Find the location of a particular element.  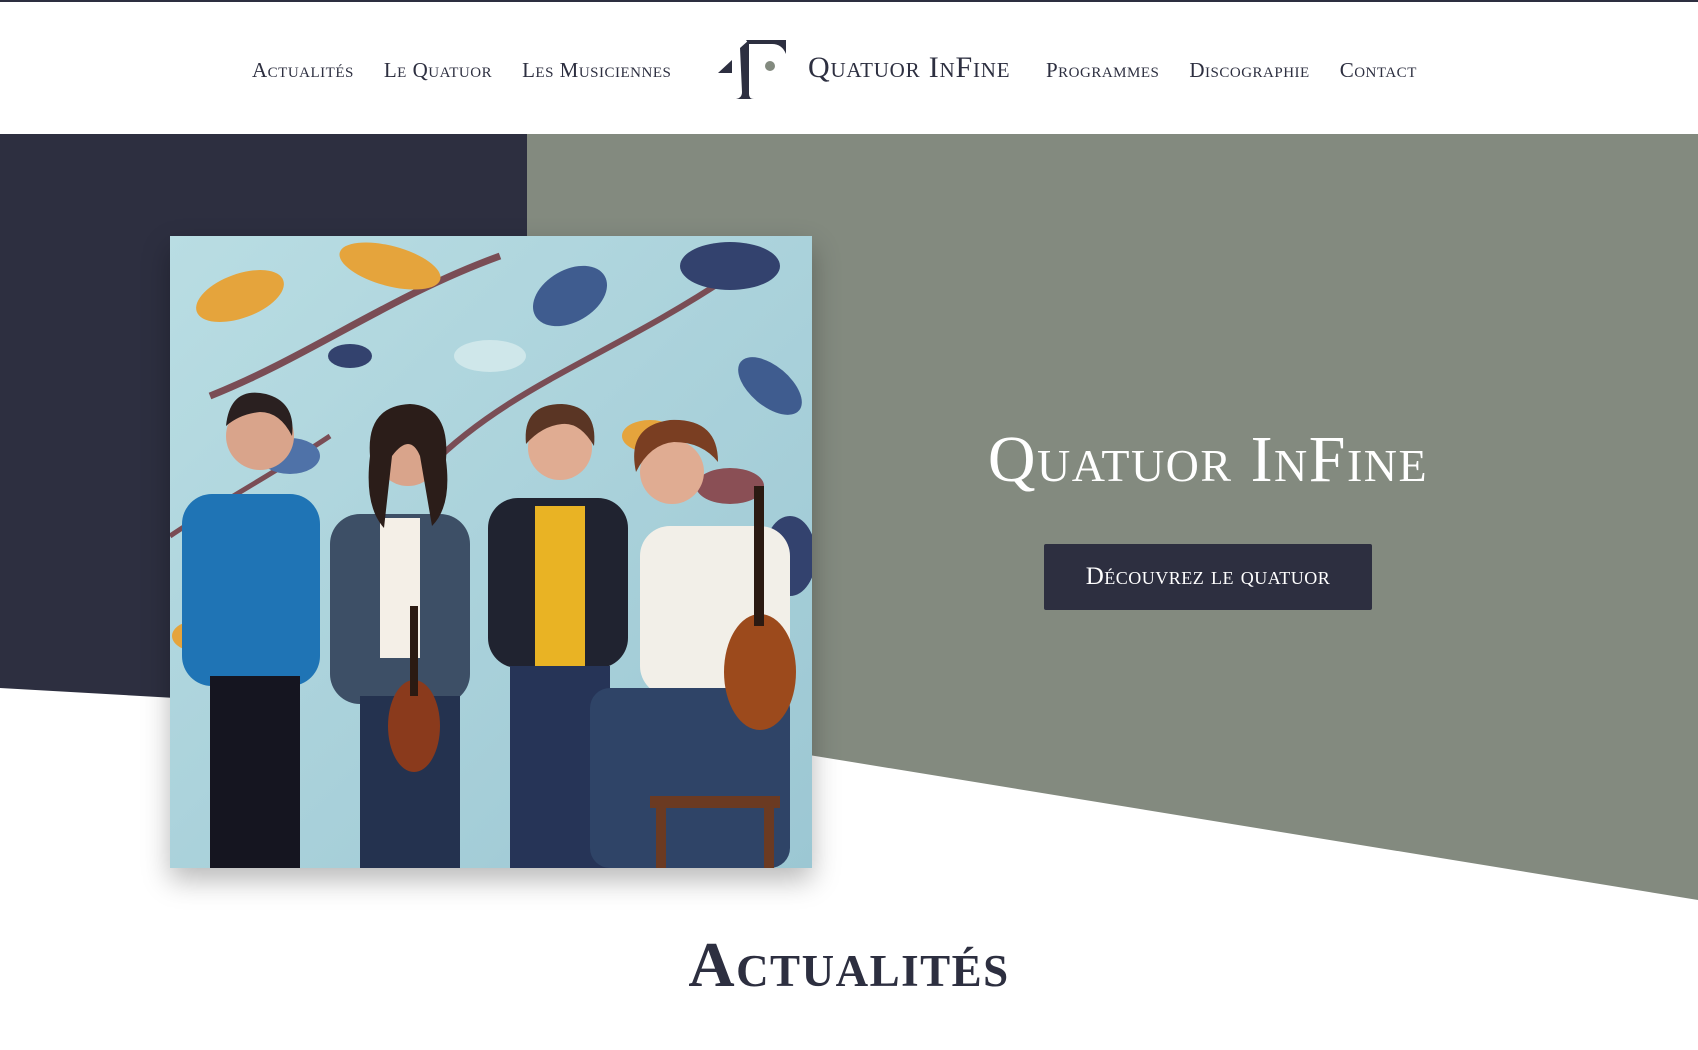

nav-link-le-quatuor: Le Quatuor is located at coordinates (438, 70).